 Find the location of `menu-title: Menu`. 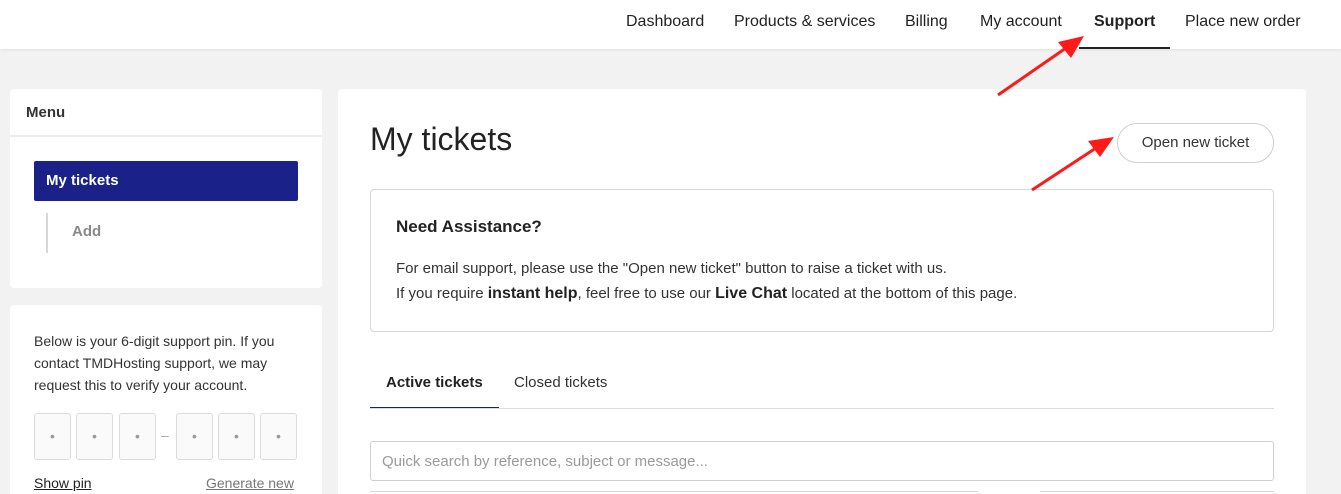

menu-title: Menu is located at coordinates (166, 113).